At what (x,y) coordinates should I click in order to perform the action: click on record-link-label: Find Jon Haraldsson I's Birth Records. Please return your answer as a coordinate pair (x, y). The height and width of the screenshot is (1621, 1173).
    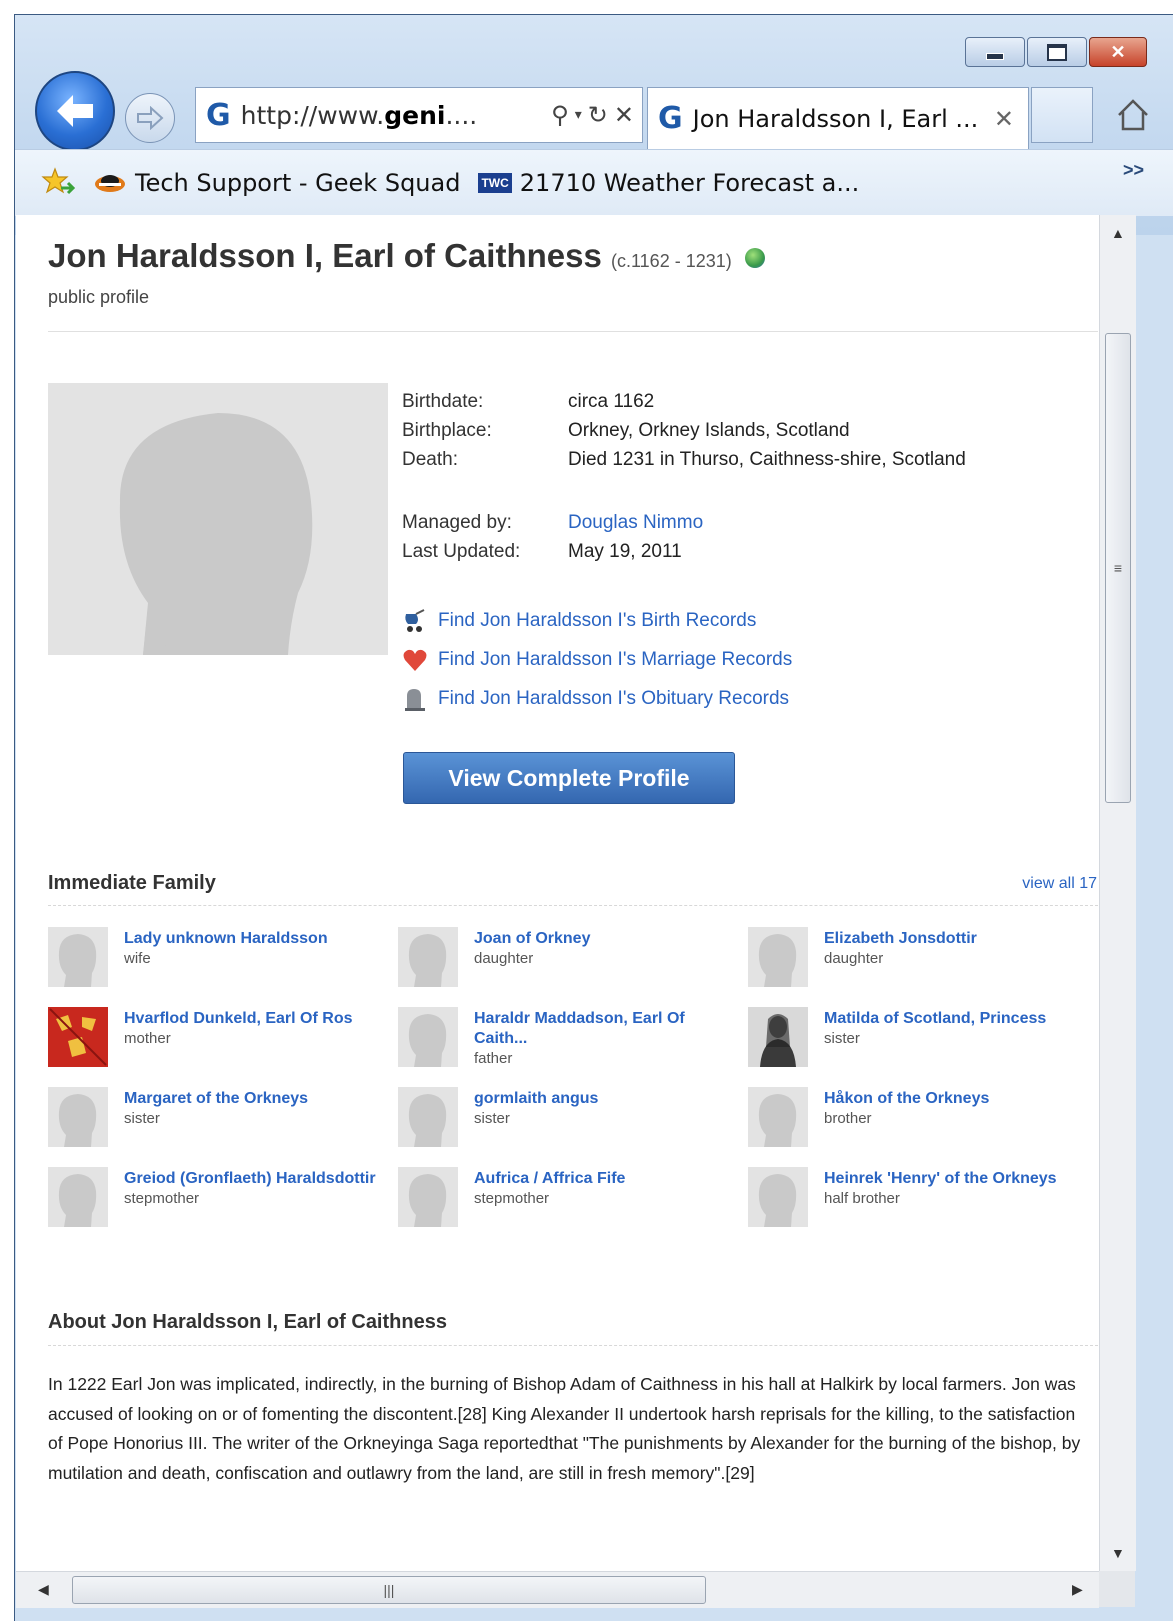
    Looking at the image, I should click on (597, 620).